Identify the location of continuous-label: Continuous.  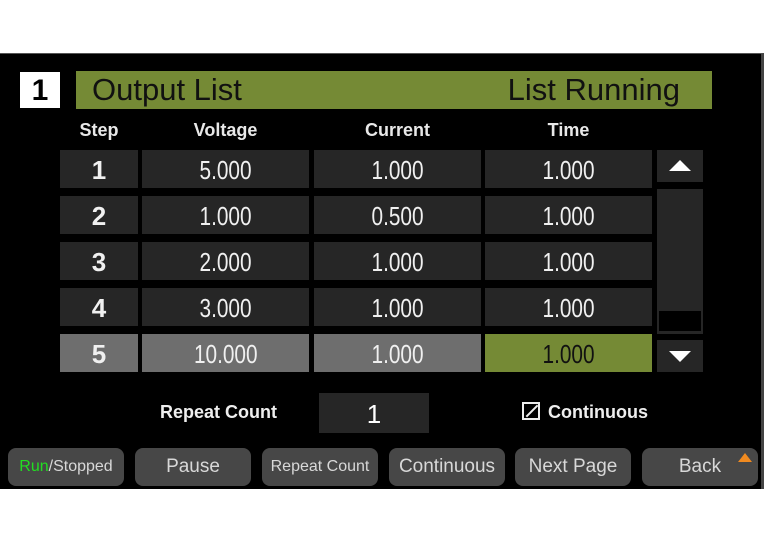
(598, 412).